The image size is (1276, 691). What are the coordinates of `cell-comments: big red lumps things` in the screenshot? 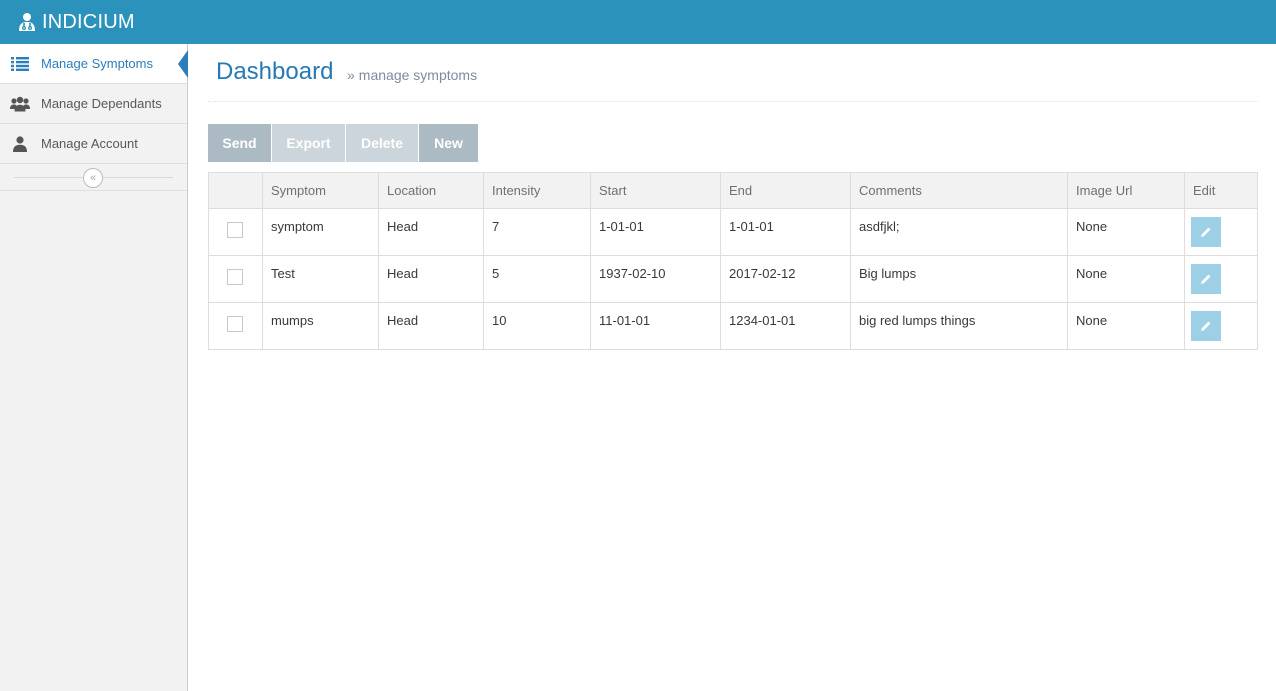 It's located at (959, 326).